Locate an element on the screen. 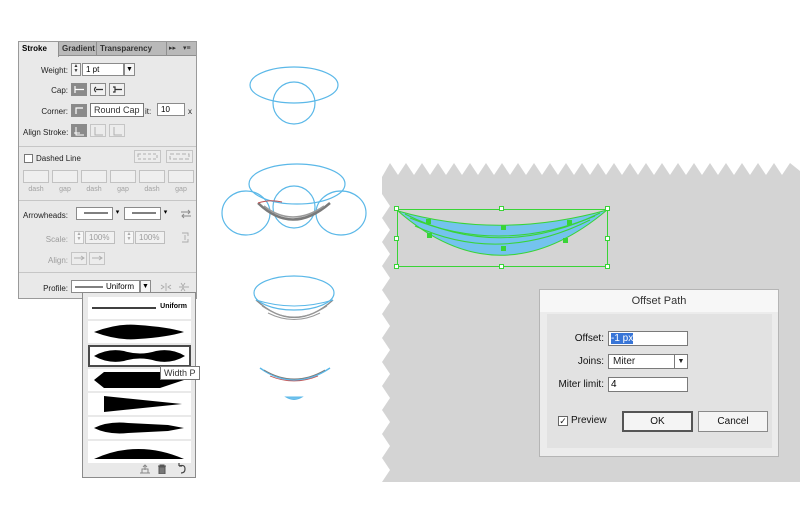  arrow-end-icon is located at coordinates (97, 258).